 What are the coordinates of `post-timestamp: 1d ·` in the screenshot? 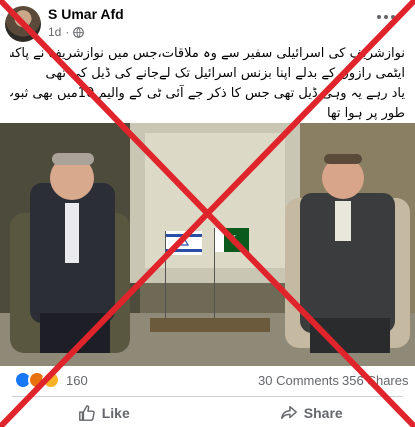 It's located at (66, 32).